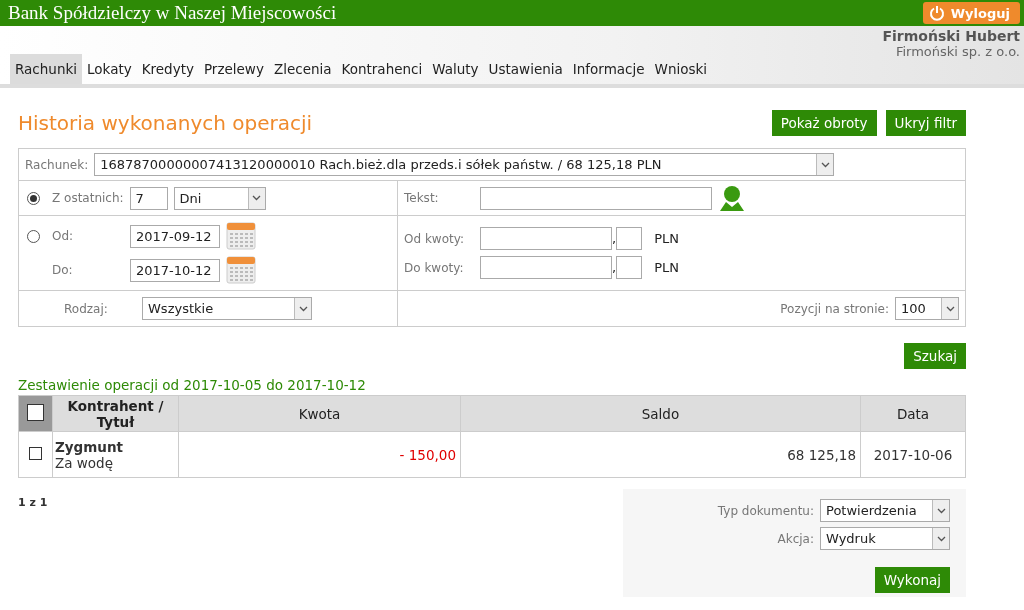 This screenshot has width=1024, height=610. I want to click on person-icon, so click(732, 198).